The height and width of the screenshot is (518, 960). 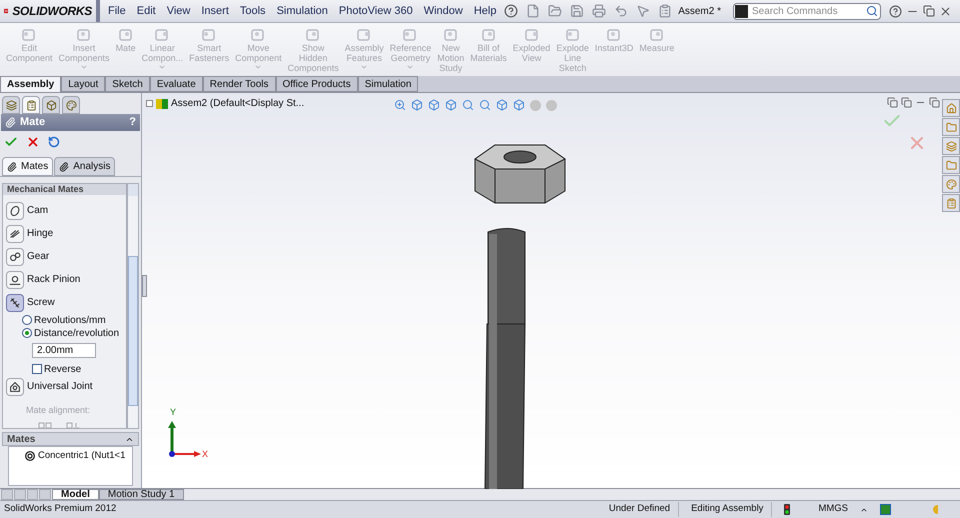 I want to click on menu-item: View, so click(x=178, y=11).